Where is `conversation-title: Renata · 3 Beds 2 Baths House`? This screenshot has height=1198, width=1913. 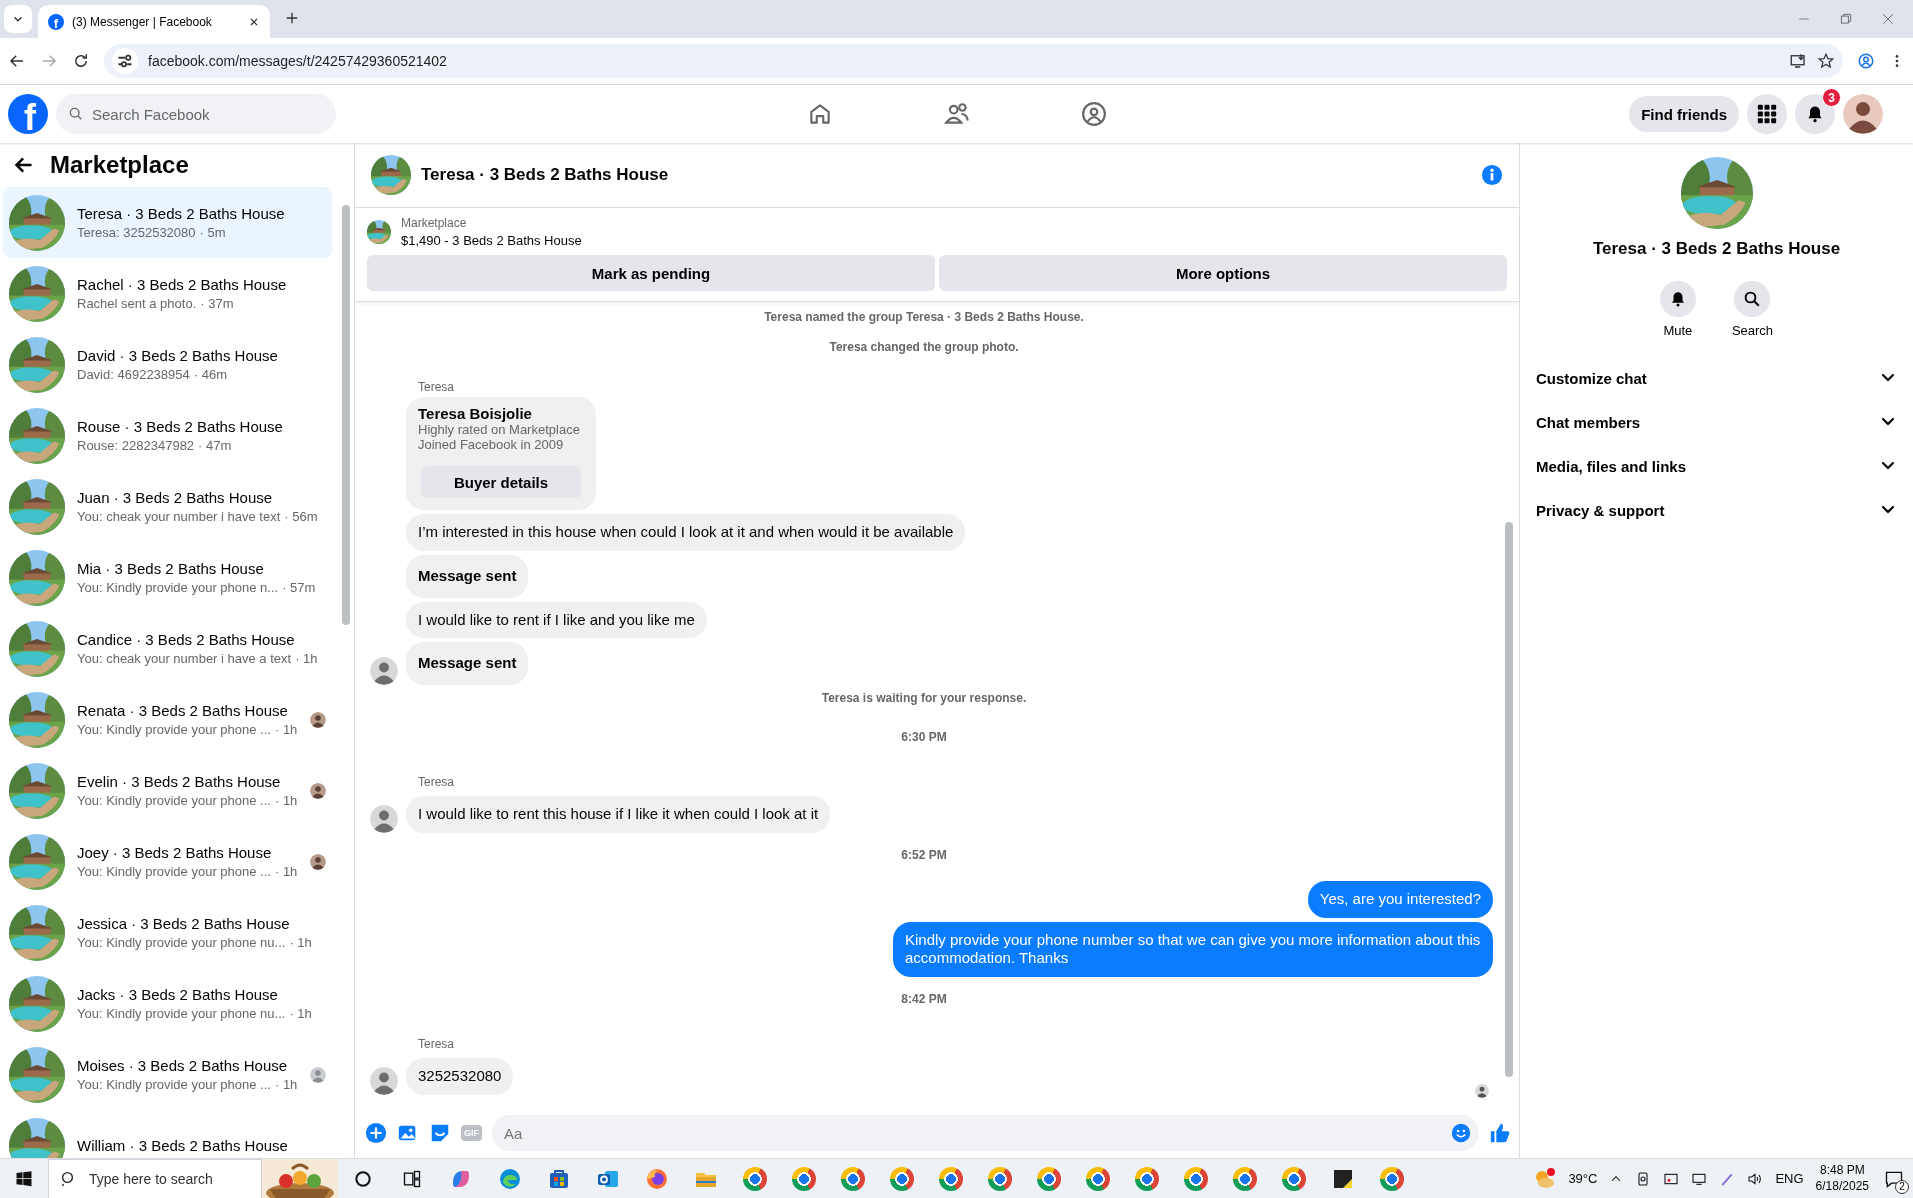 conversation-title: Renata · 3 Beds 2 Baths House is located at coordinates (183, 710).